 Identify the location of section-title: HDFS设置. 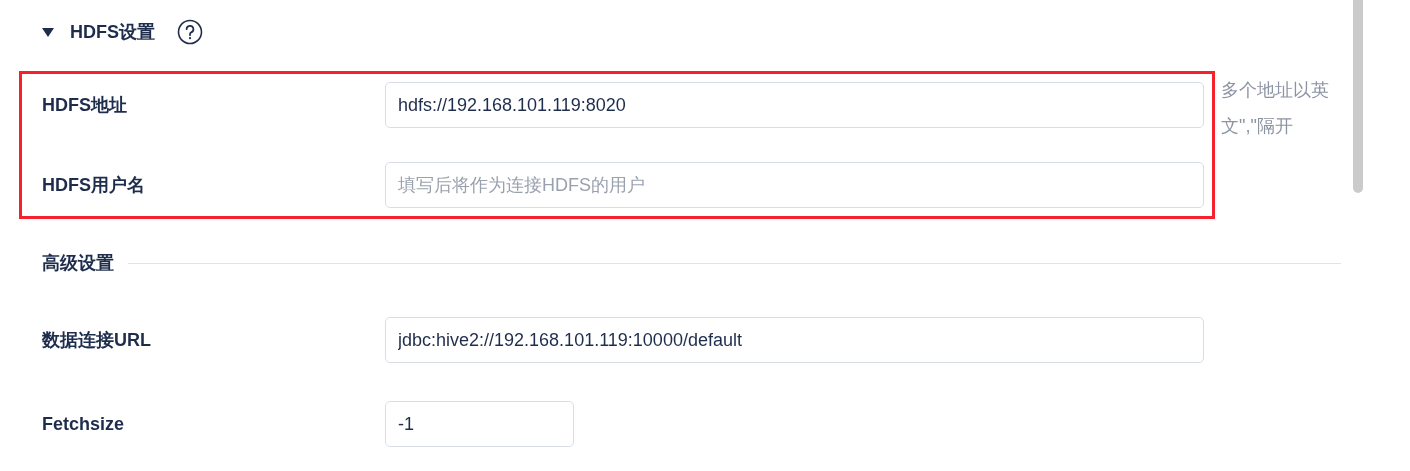
(112, 32).